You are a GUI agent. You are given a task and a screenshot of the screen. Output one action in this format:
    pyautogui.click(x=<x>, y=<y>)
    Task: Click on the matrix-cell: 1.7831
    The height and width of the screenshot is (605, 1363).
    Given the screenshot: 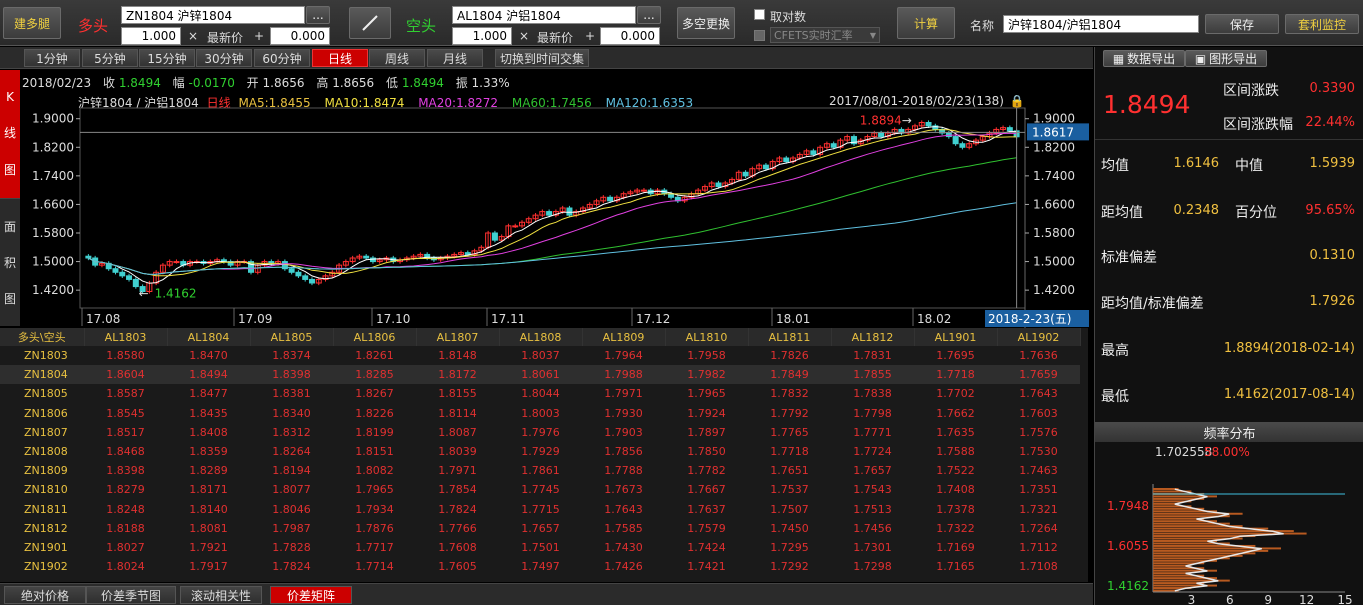 What is the action you would take?
    pyautogui.click(x=872, y=355)
    